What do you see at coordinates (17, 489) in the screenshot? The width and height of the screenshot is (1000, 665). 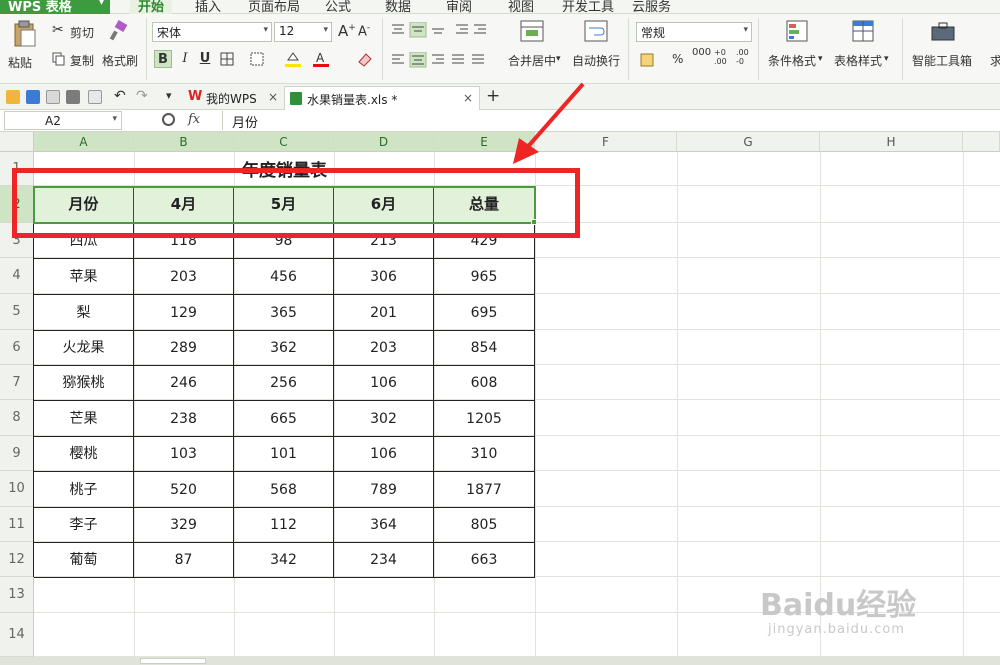 I see `row-header-10: 10` at bounding box center [17, 489].